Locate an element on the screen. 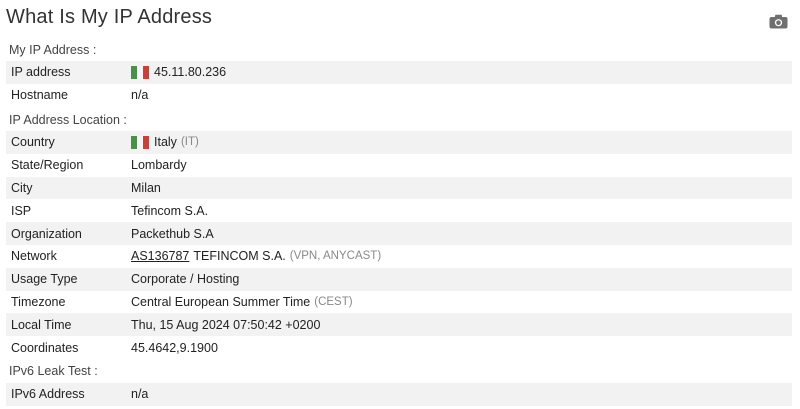 The image size is (800, 409). coordinates-label: Coordinates is located at coordinates (45, 347).